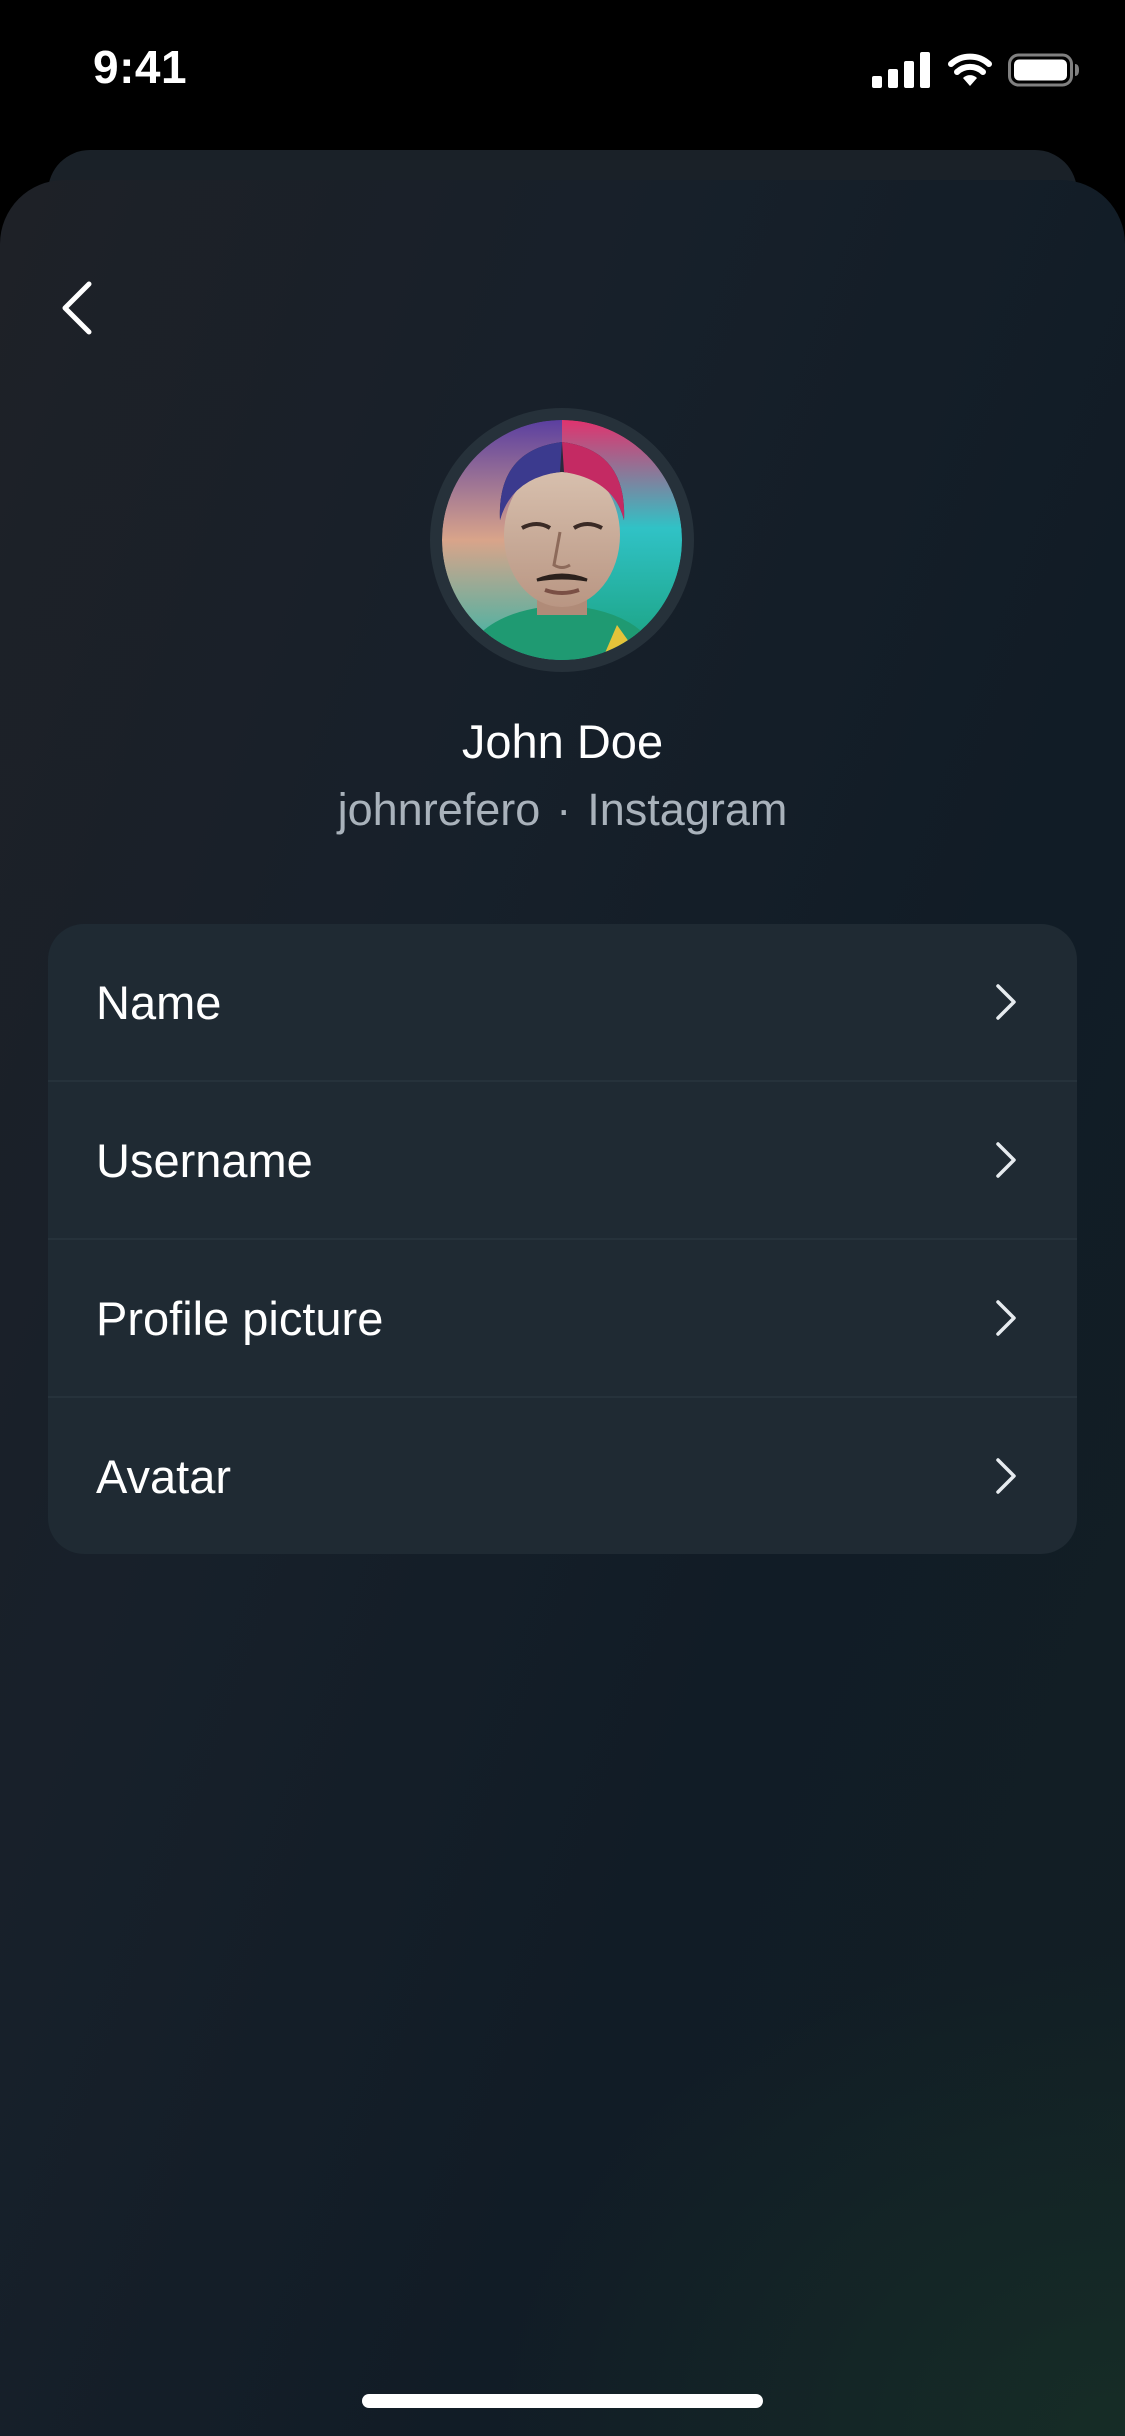 The image size is (1125, 2436). Describe the element at coordinates (159, 1002) in the screenshot. I see `menu-item-label: Name` at that location.